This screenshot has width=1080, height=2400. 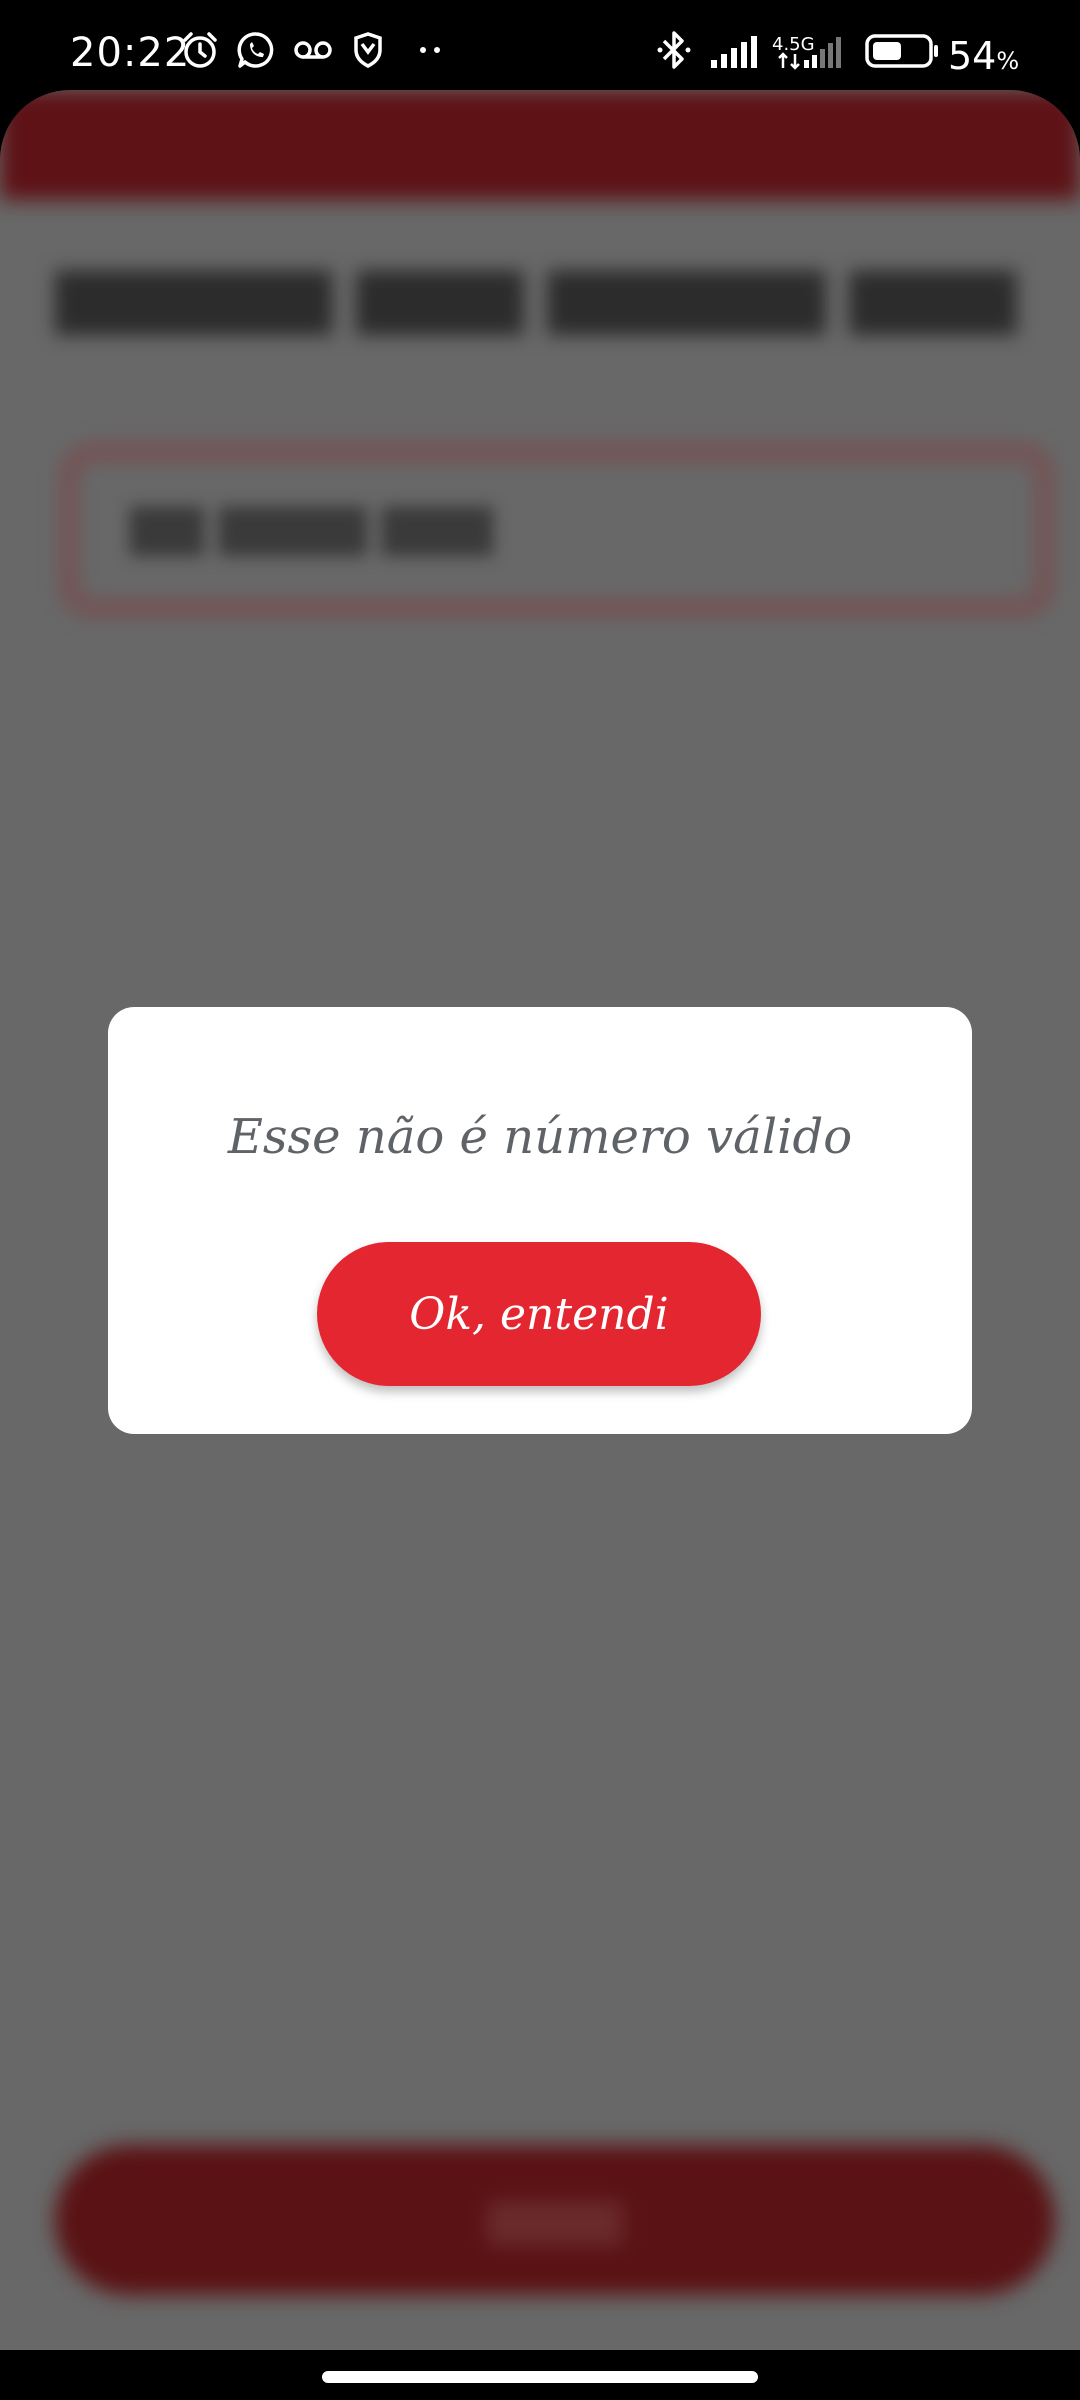 I want to click on battery-percentage: 54%, so click(x=984, y=56).